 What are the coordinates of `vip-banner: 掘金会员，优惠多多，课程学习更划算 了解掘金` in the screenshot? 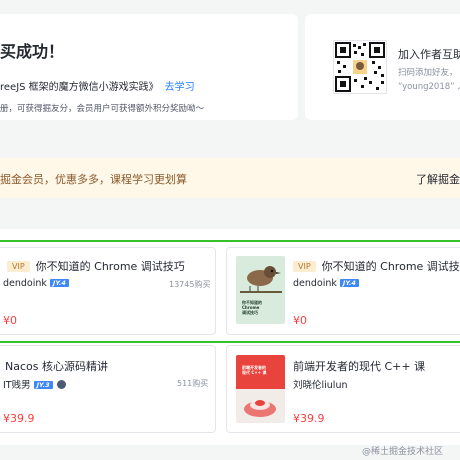 It's located at (230, 178).